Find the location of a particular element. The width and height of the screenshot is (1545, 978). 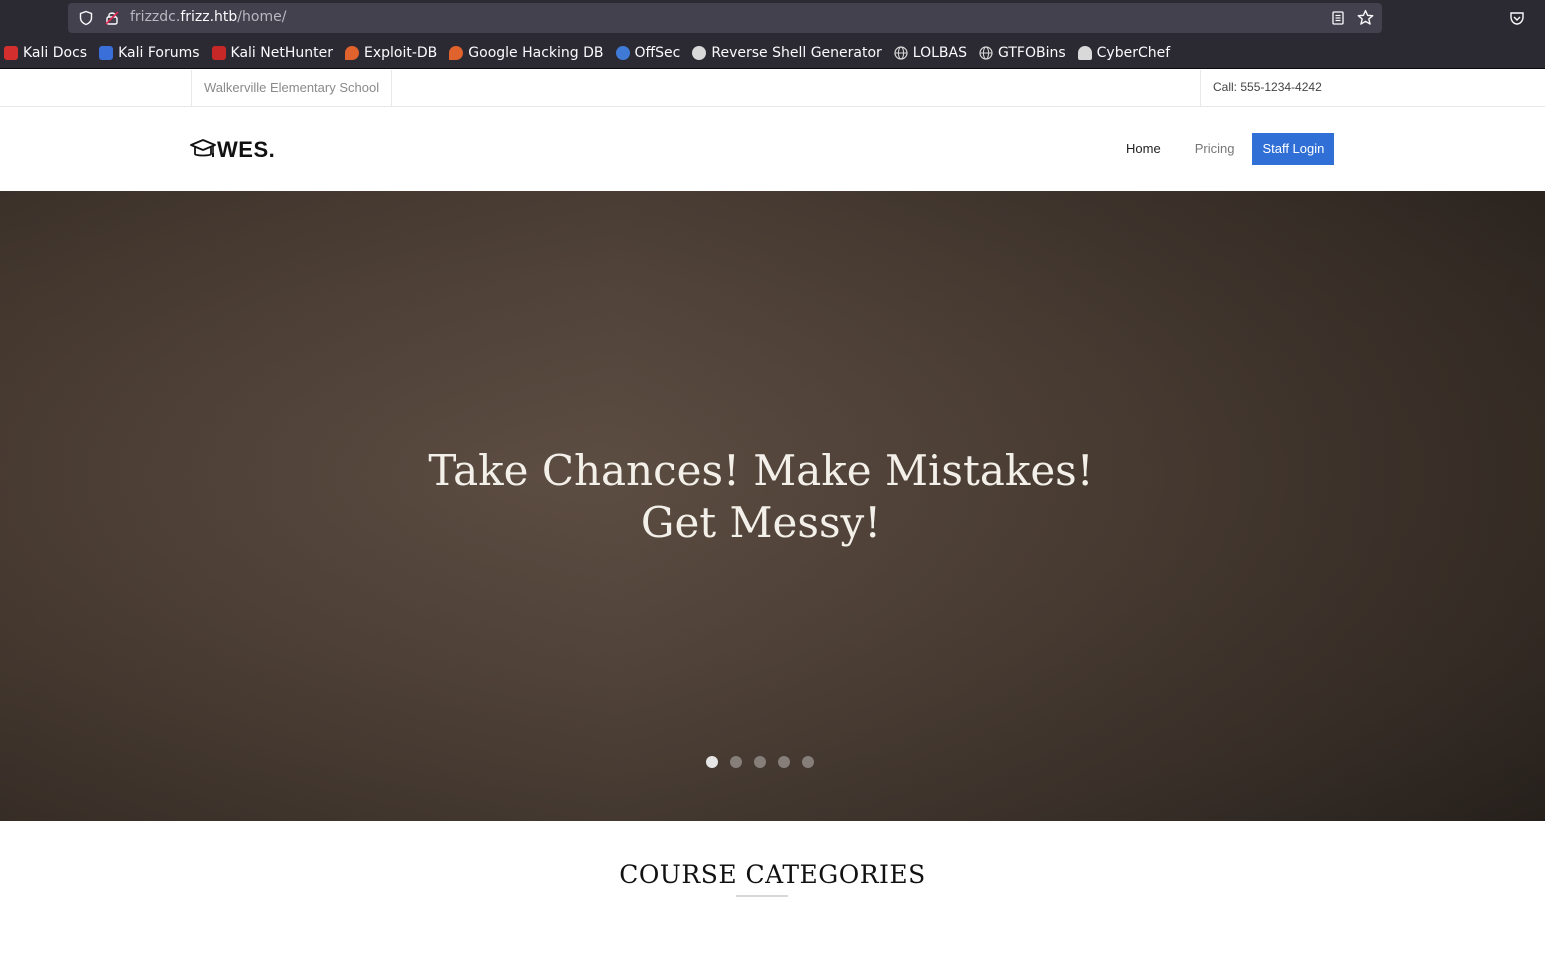

kali-docs-icon is located at coordinates (11, 52).